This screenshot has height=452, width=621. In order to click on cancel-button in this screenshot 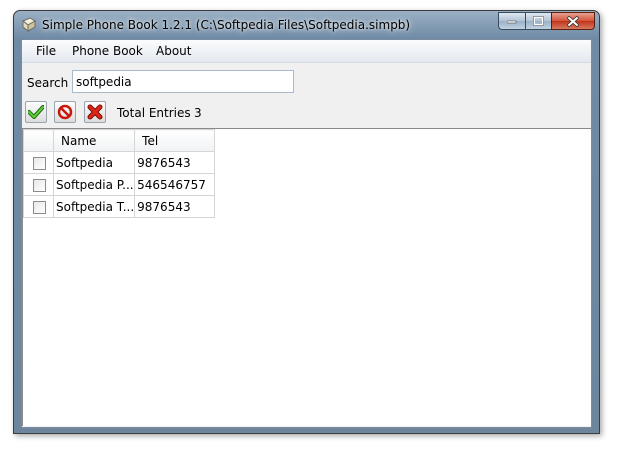, I will do `click(65, 112)`.